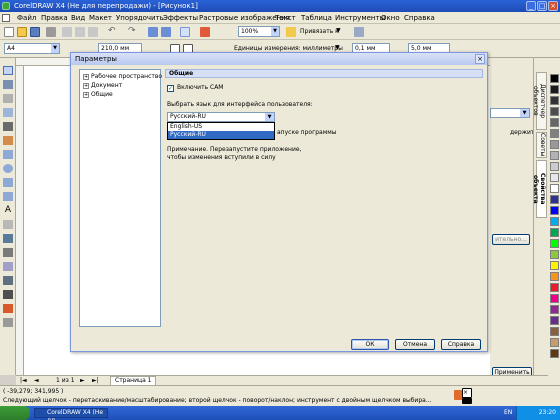  I want to click on dialog-close-button: ×, so click(480, 59).